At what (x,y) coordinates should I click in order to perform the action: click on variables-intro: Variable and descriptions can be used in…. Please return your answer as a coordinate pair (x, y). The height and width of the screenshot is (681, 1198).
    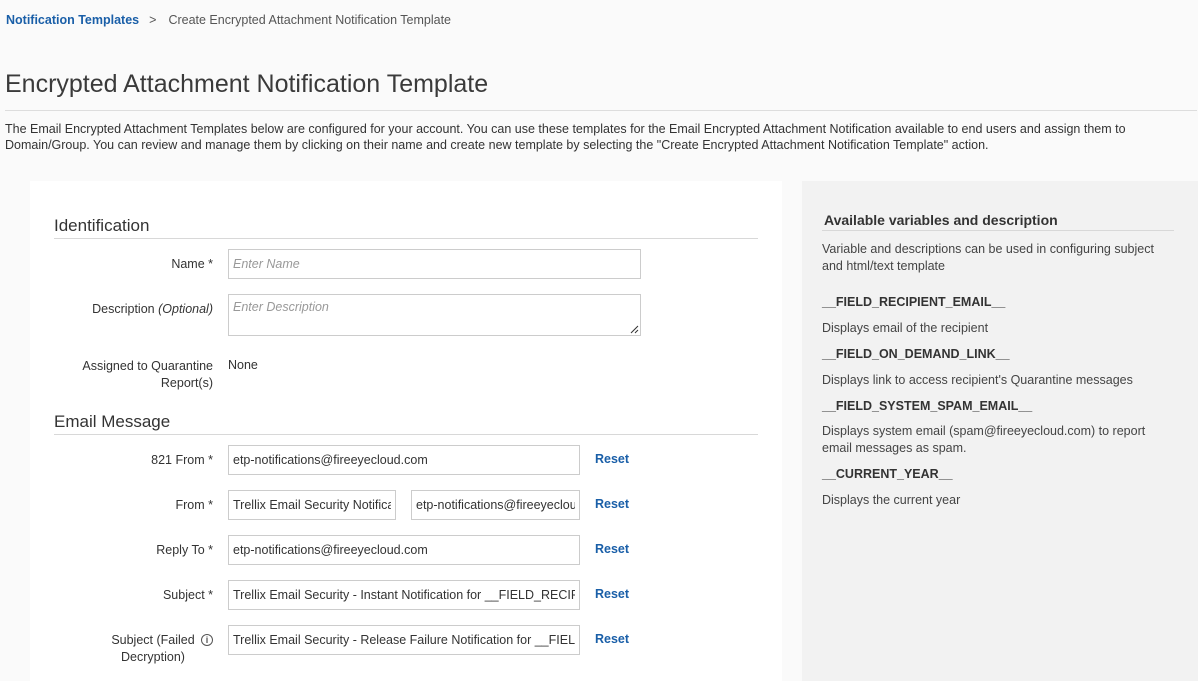
    Looking at the image, I should click on (988, 257).